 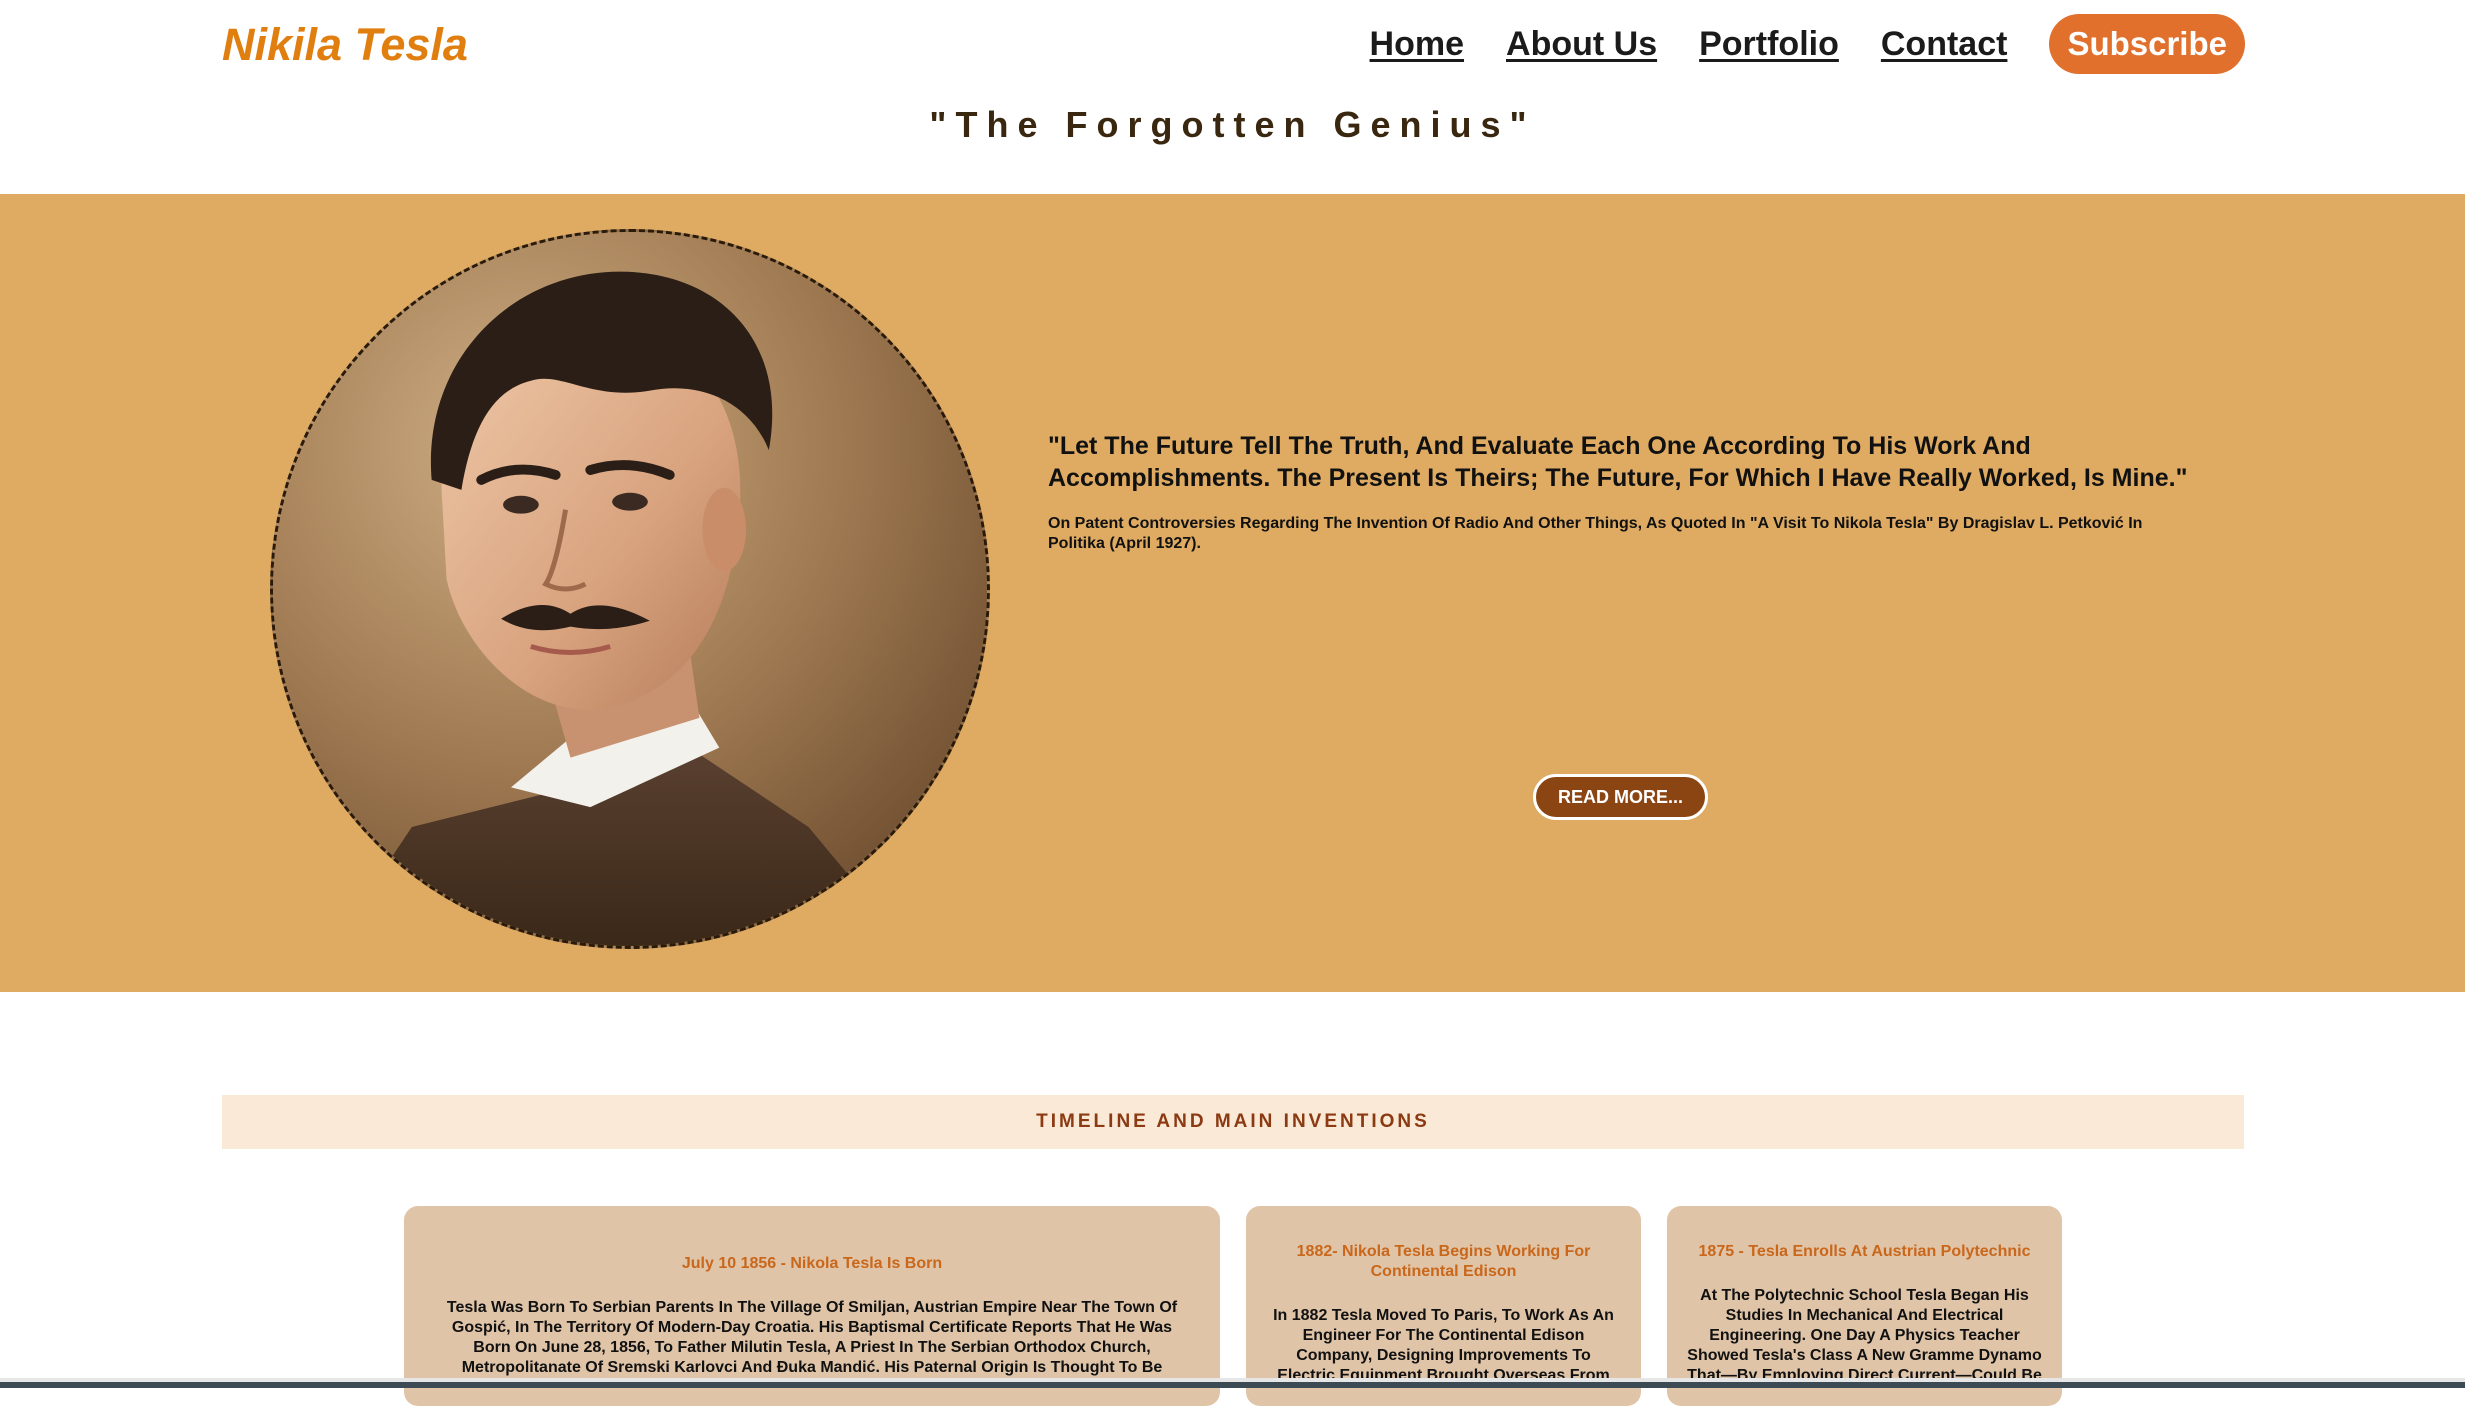 I want to click on nav-link-portfolio: Portfolio, so click(x=1769, y=44).